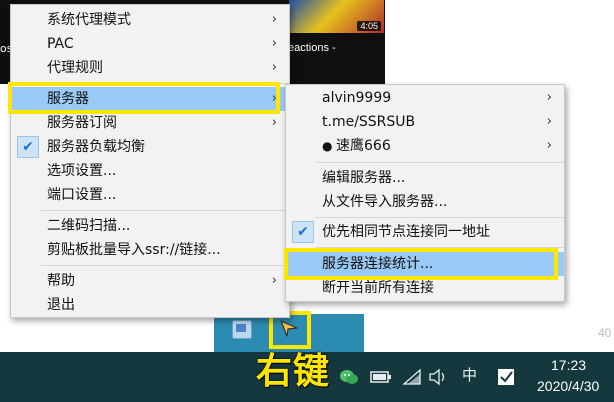 This screenshot has height=402, width=614. Describe the element at coordinates (369, 26) in the screenshot. I see `video-duration: 4:05` at that location.